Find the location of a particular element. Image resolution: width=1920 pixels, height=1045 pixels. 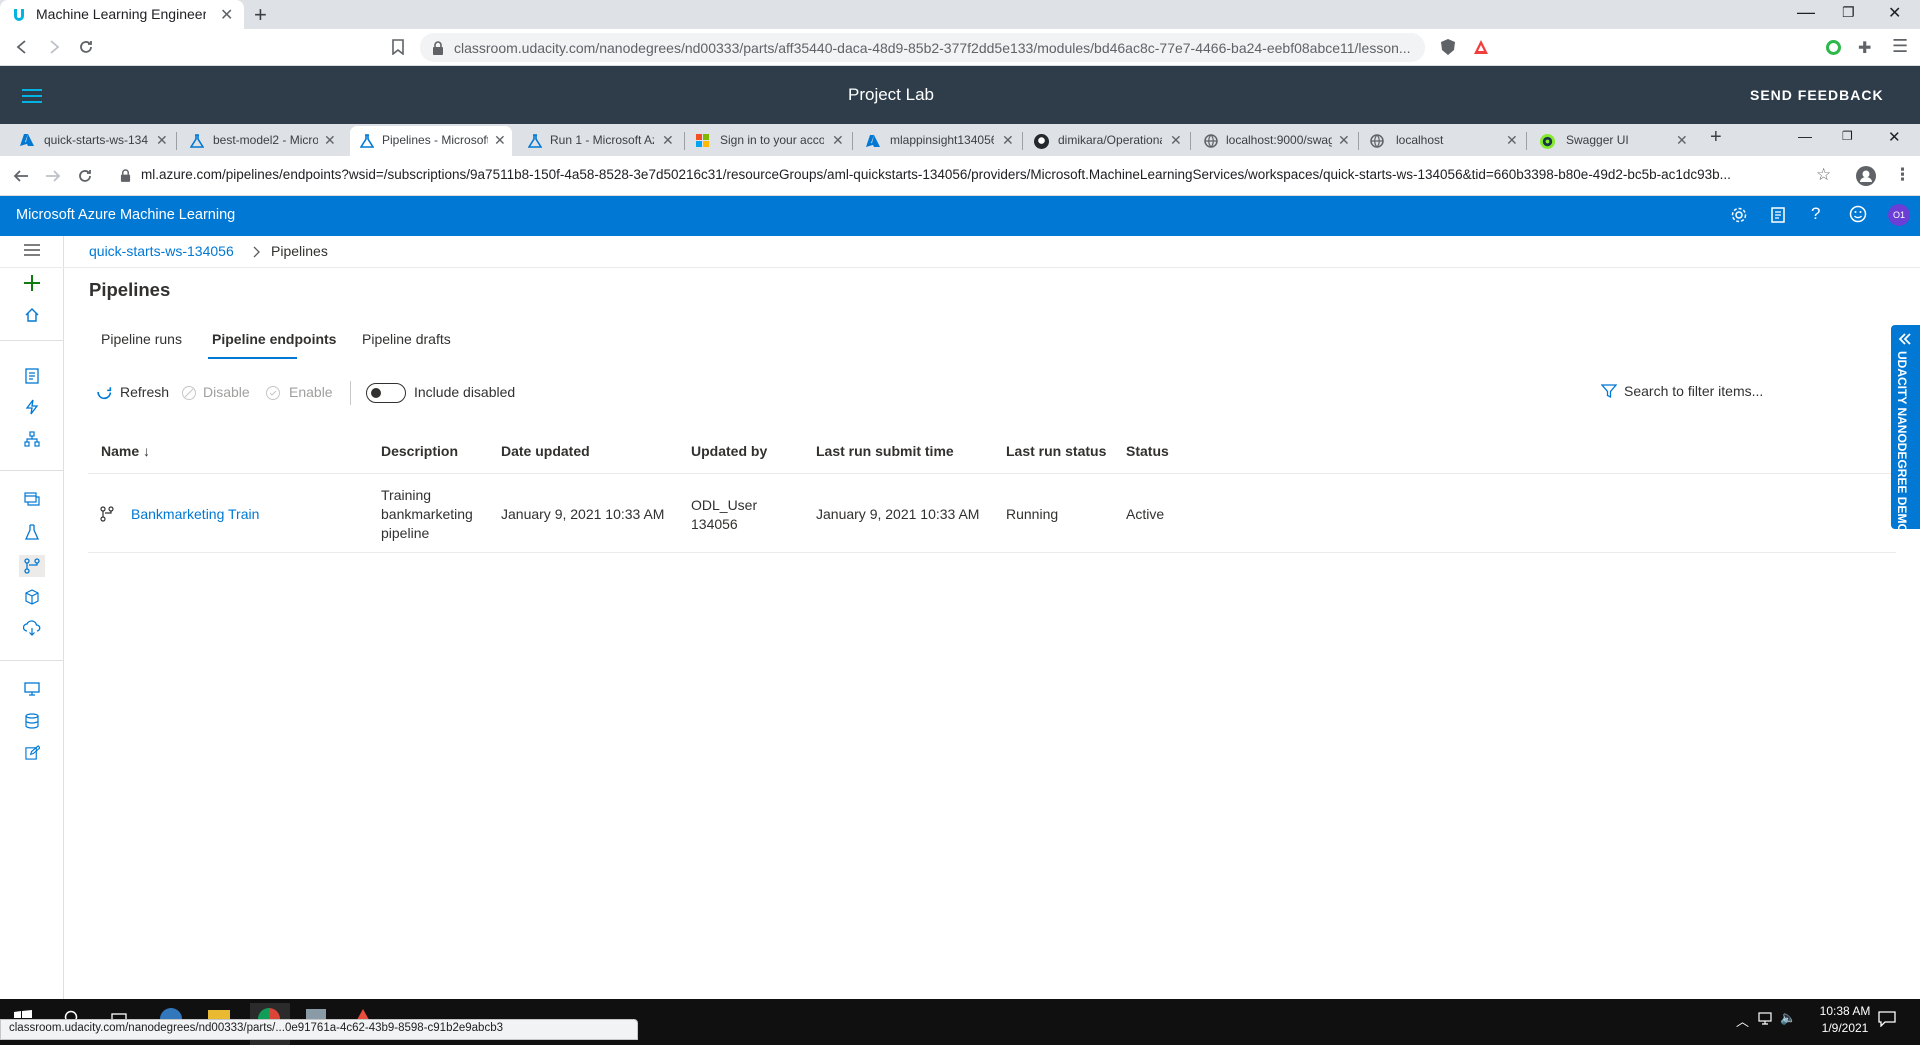

cell-description-line: bankmarketing is located at coordinates (427, 514).